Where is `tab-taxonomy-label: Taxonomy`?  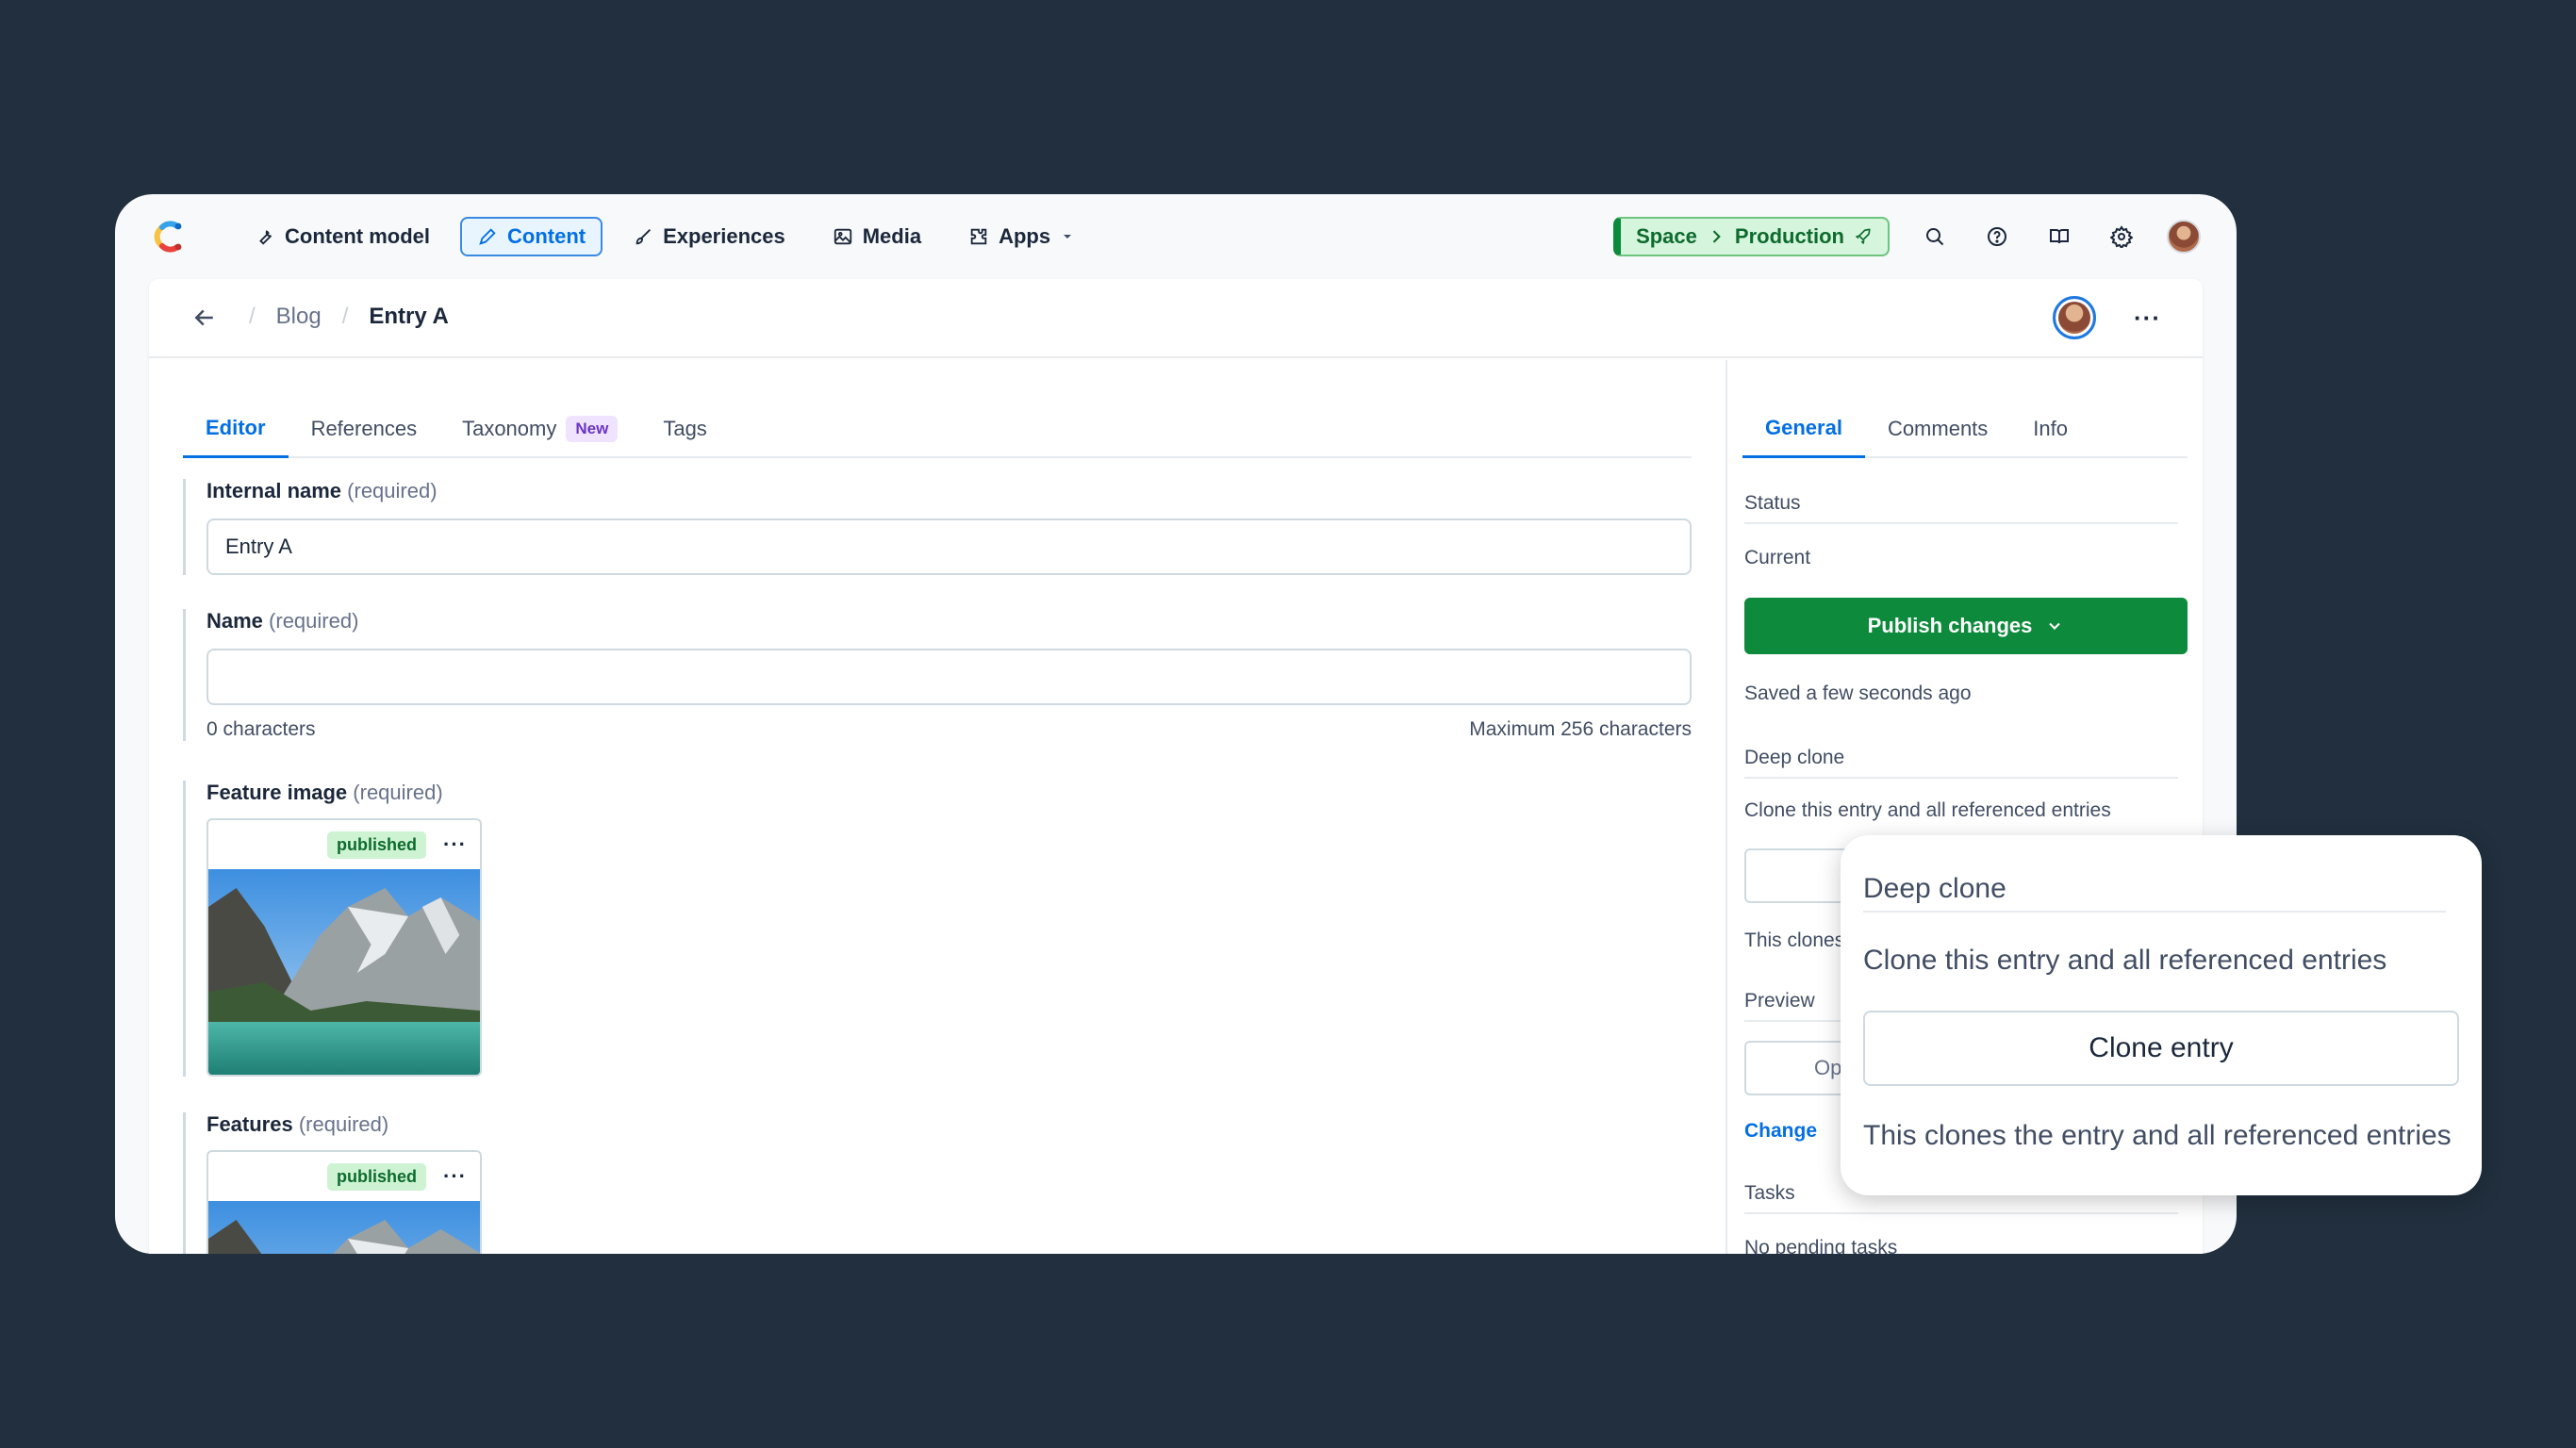 tab-taxonomy-label: Taxonomy is located at coordinates (509, 428).